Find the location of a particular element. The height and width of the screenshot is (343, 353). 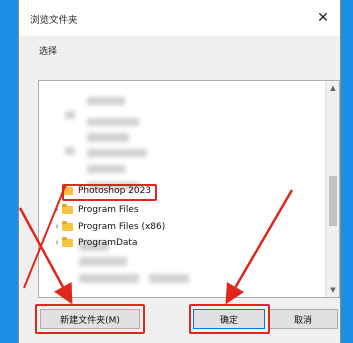

ok-annotation-box is located at coordinates (229, 319).